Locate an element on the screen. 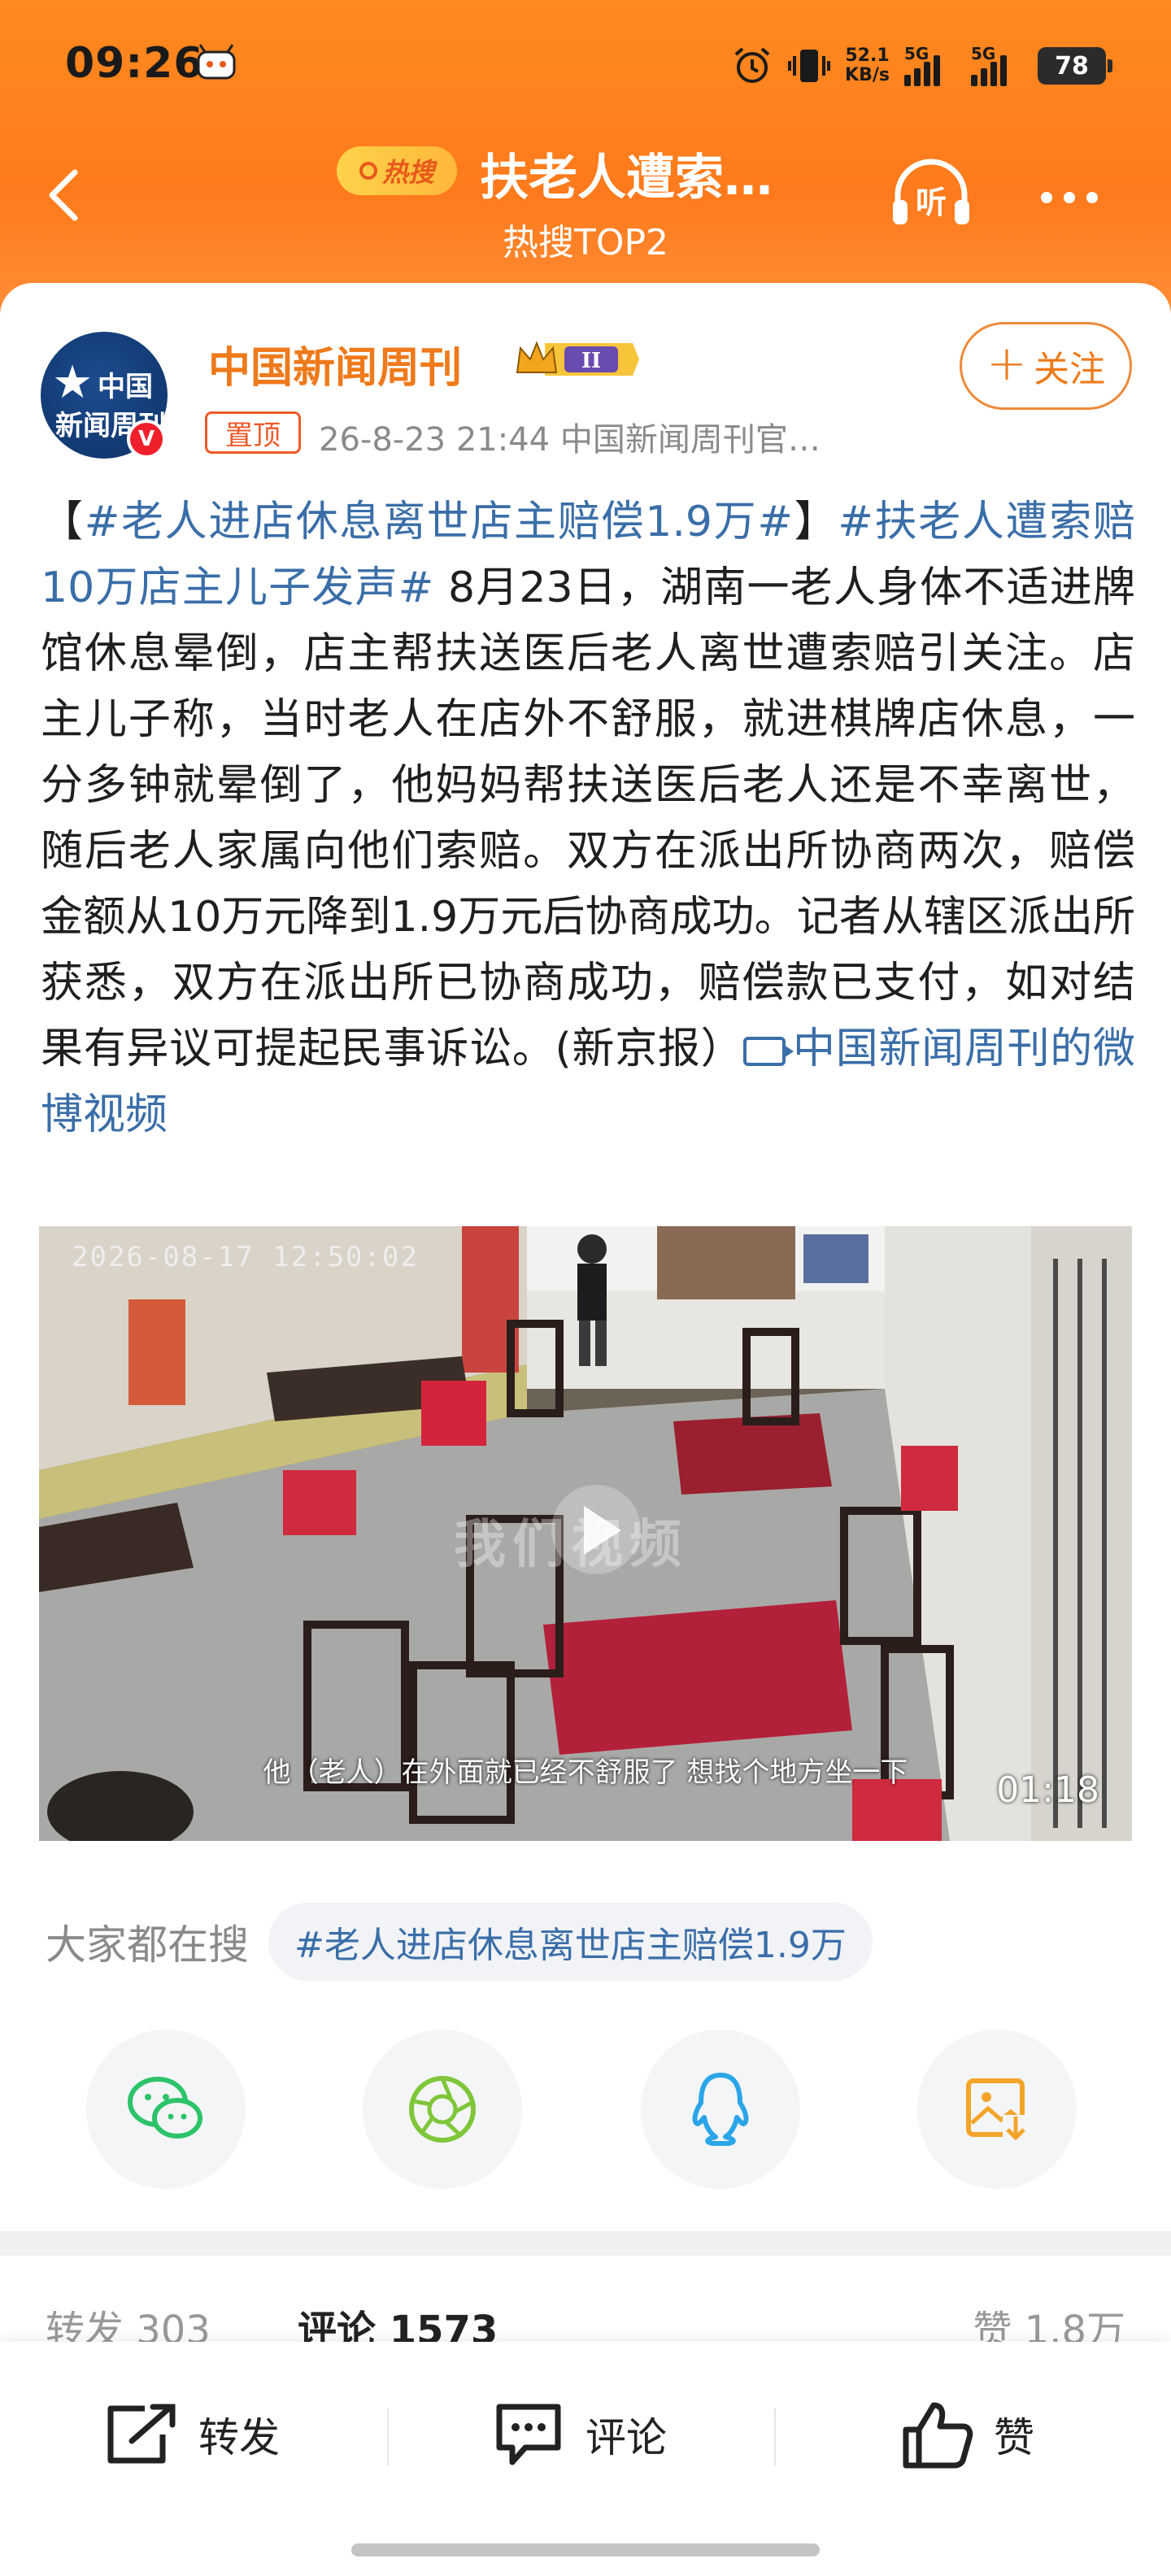  bracket-open: 【 is located at coordinates (63, 522).